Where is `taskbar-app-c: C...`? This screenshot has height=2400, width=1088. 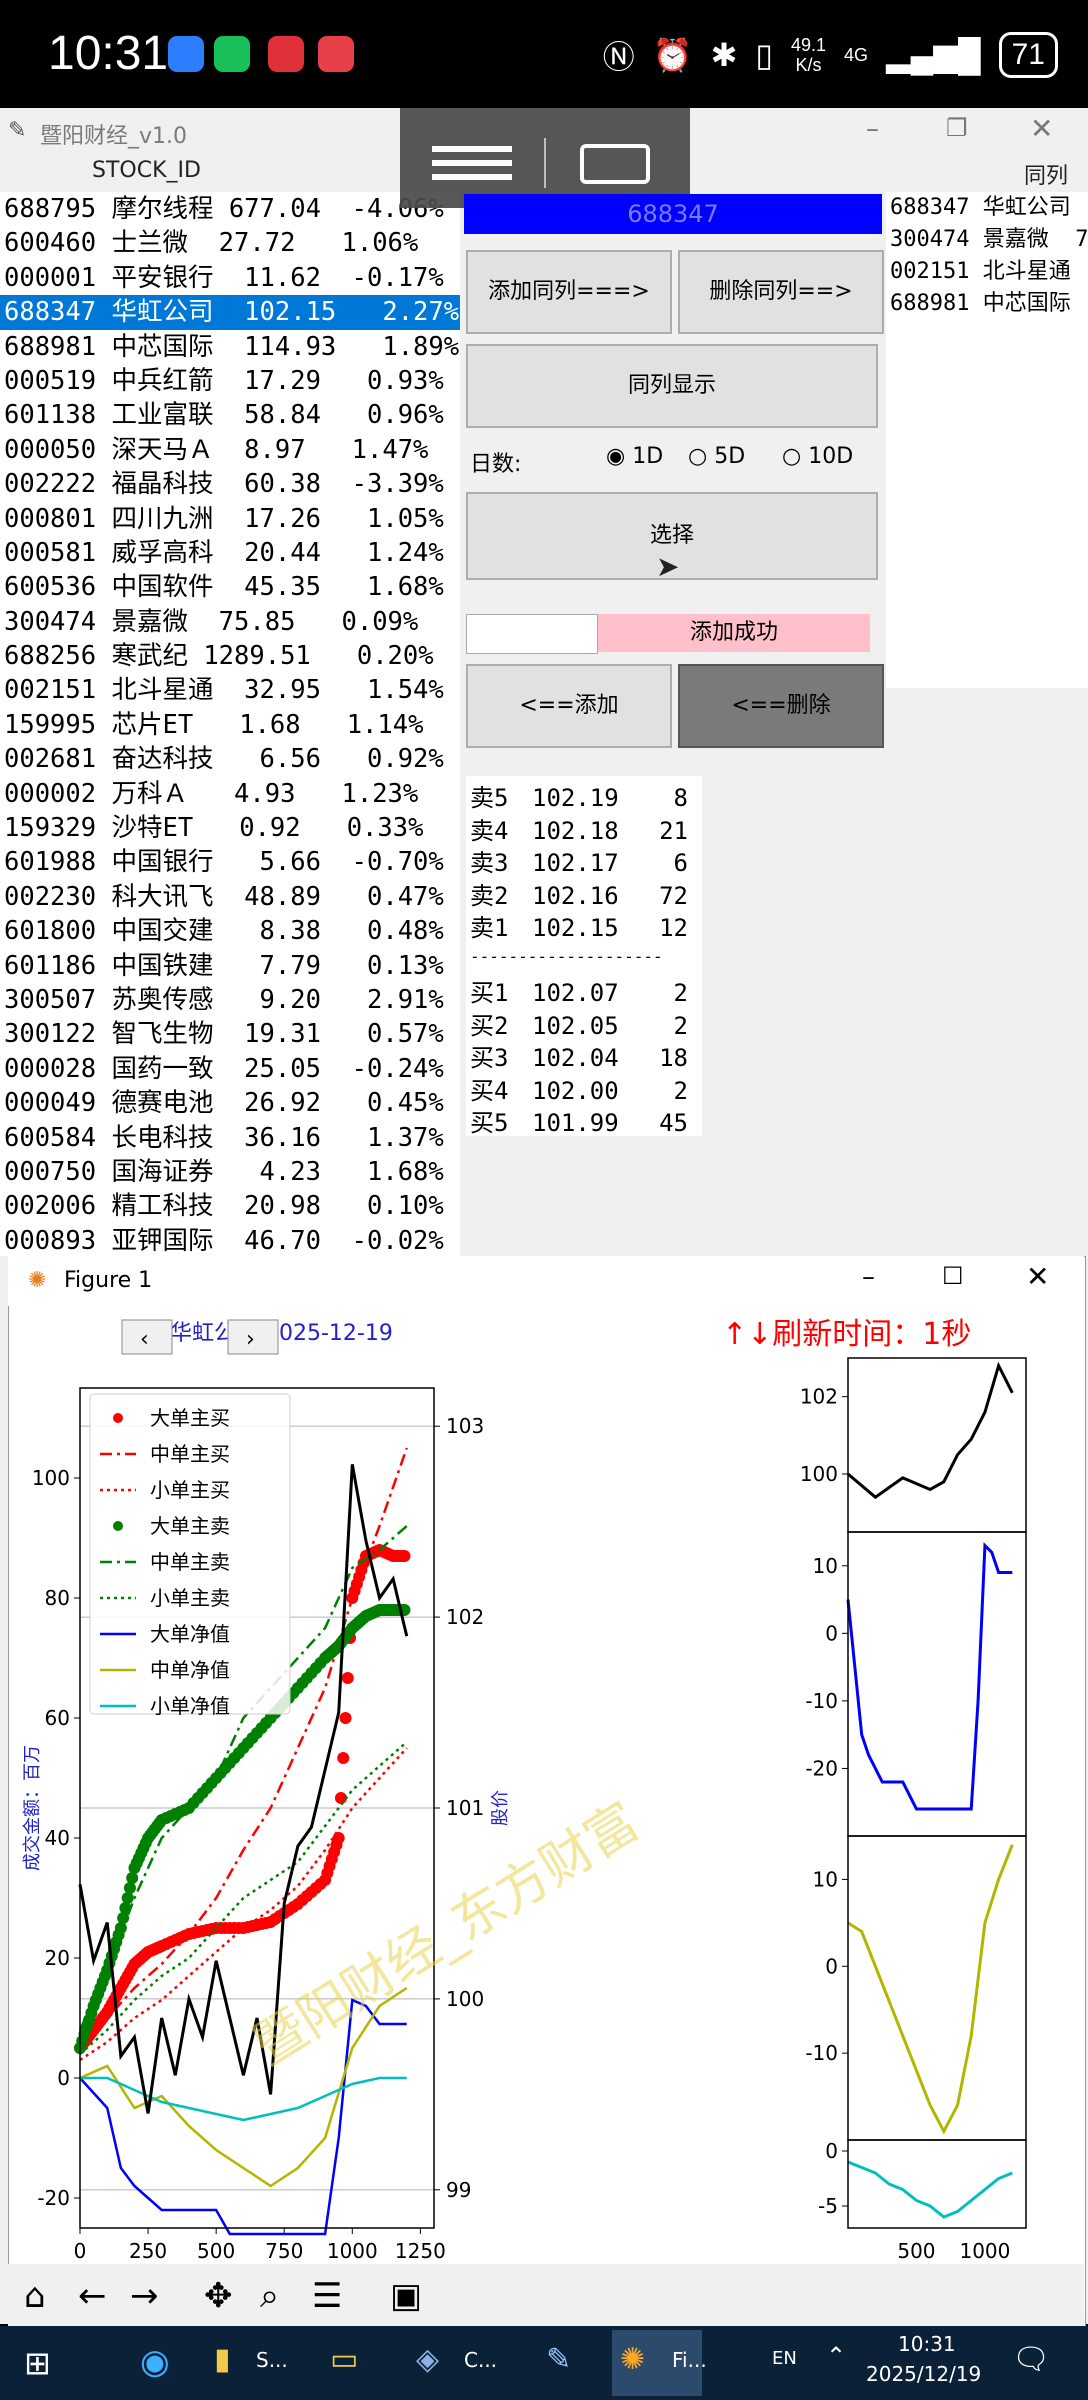
taskbar-app-c: C... is located at coordinates (480, 2360).